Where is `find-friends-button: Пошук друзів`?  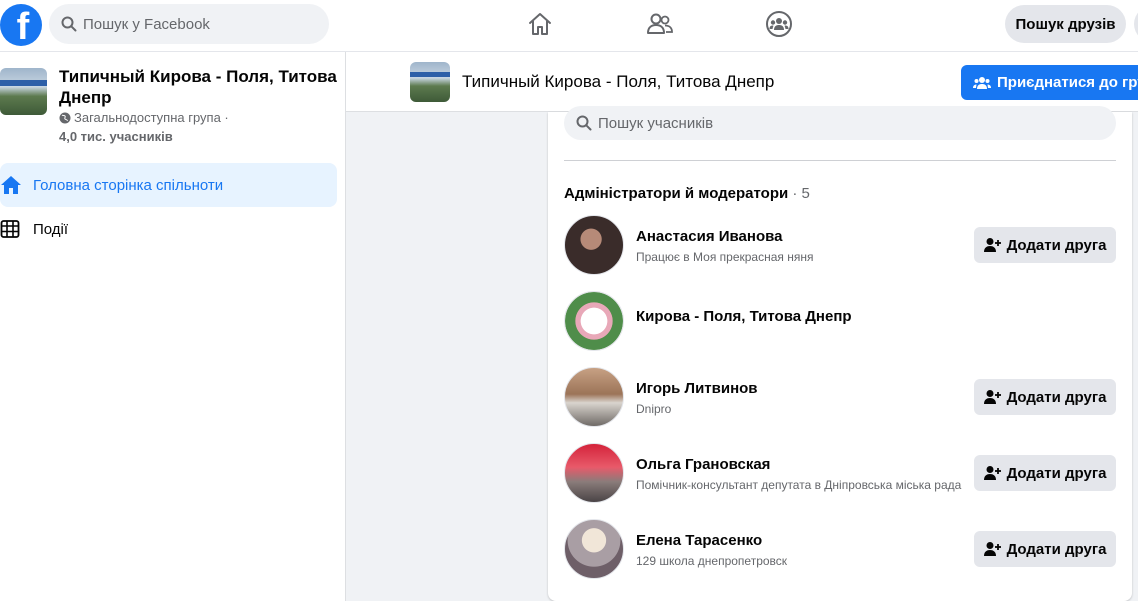 find-friends-button: Пошук друзів is located at coordinates (1065, 24).